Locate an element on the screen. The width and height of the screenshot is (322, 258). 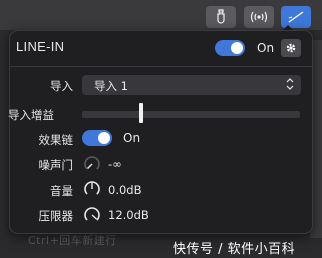
settings-button is located at coordinates (291, 48).